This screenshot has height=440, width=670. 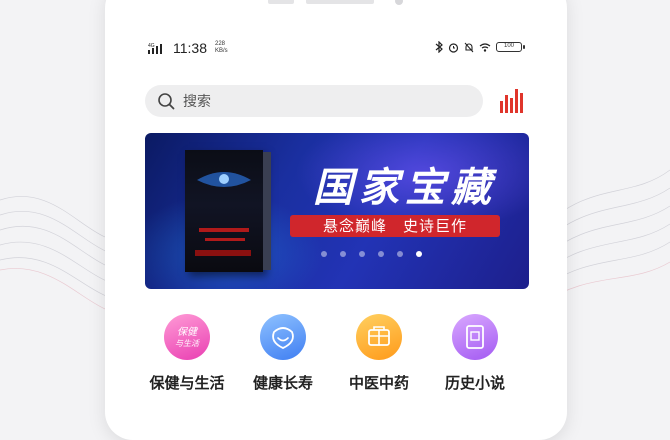 I want to click on book-eye-art, so click(x=224, y=179).